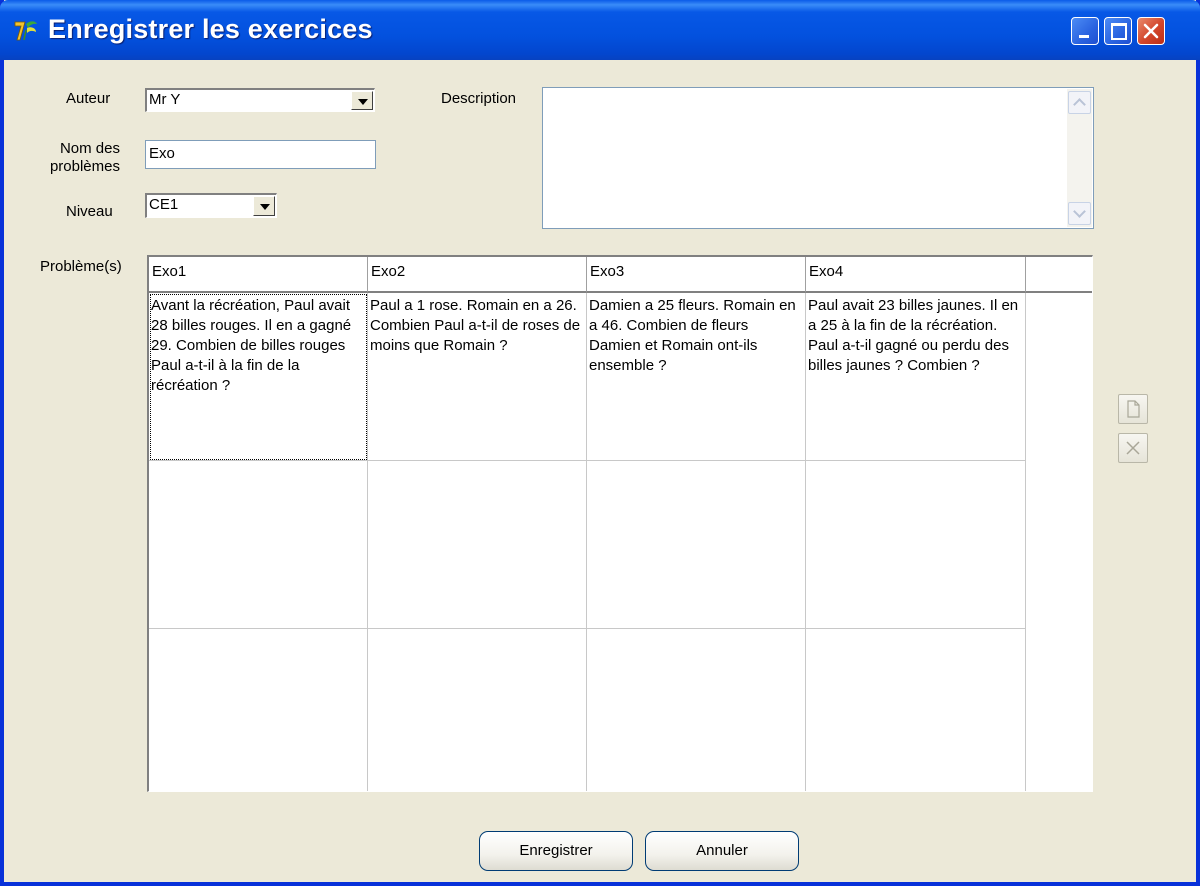  Describe the element at coordinates (600, 30) in the screenshot. I see `title-bar: Enregistrer les exercices` at that location.